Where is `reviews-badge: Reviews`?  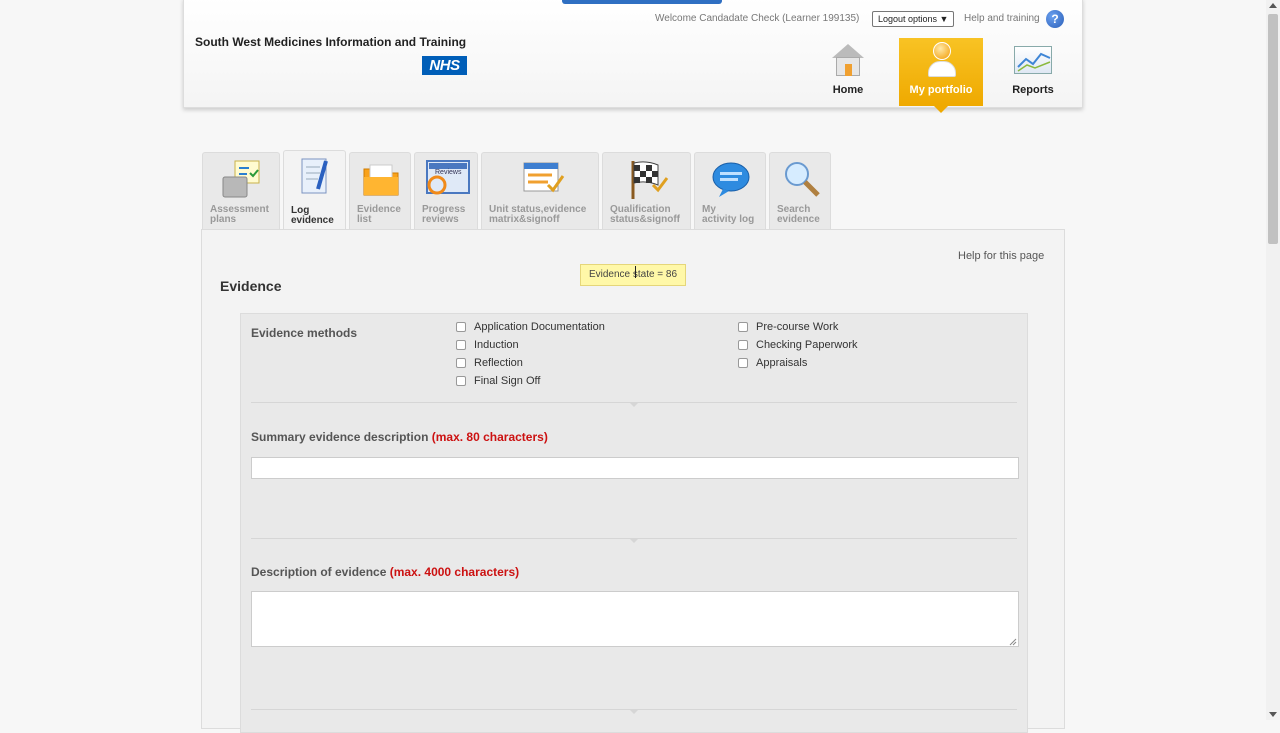 reviews-badge: Reviews is located at coordinates (448, 172).